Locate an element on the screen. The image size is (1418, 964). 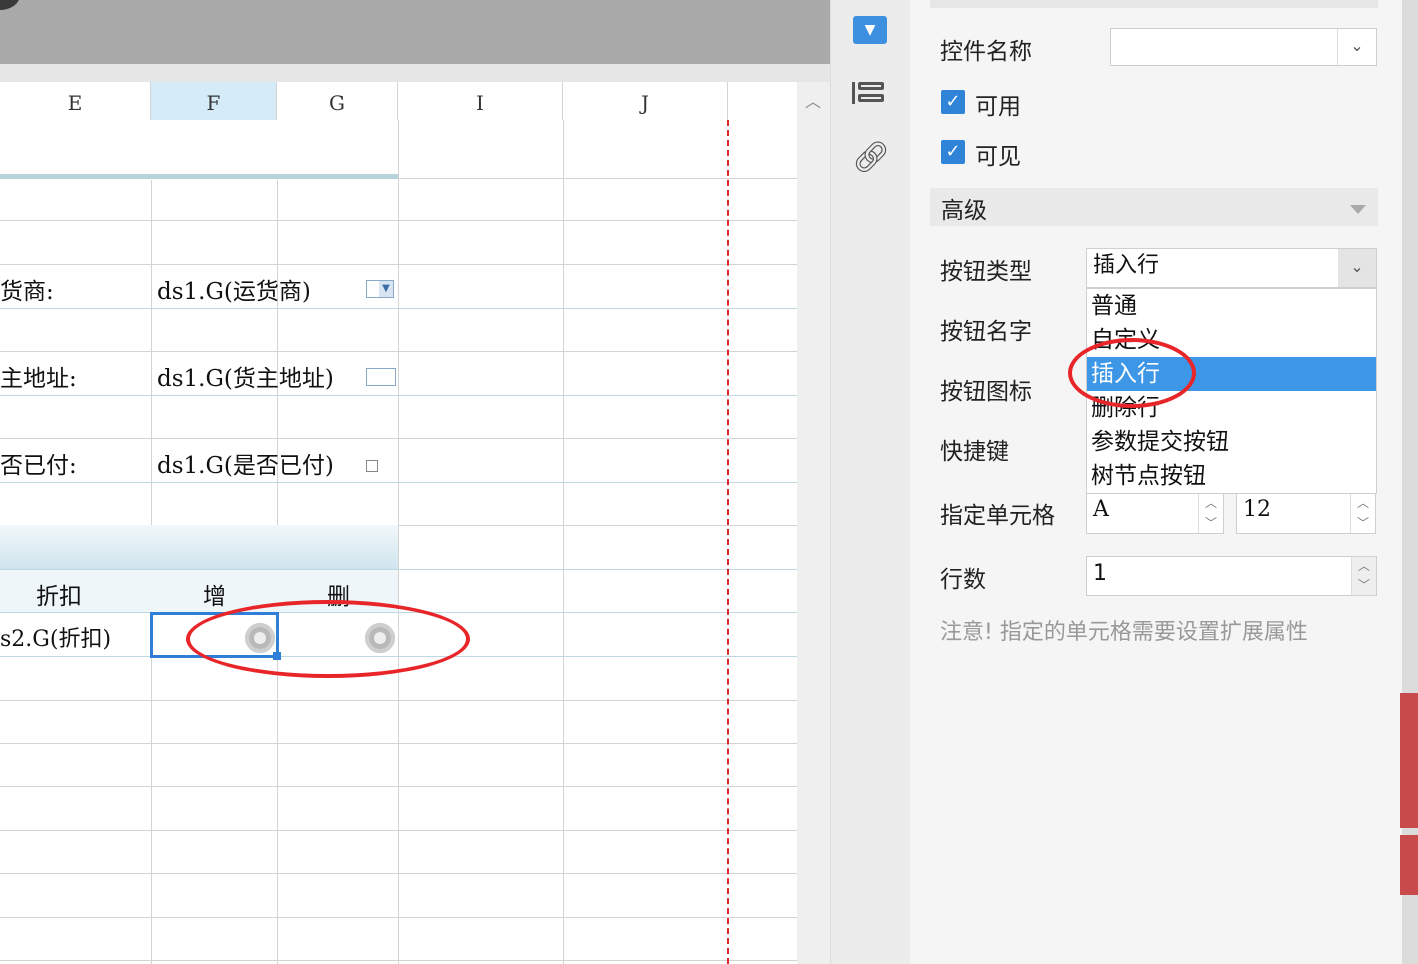
widget-name-label: 控件名称 is located at coordinates (986, 52).